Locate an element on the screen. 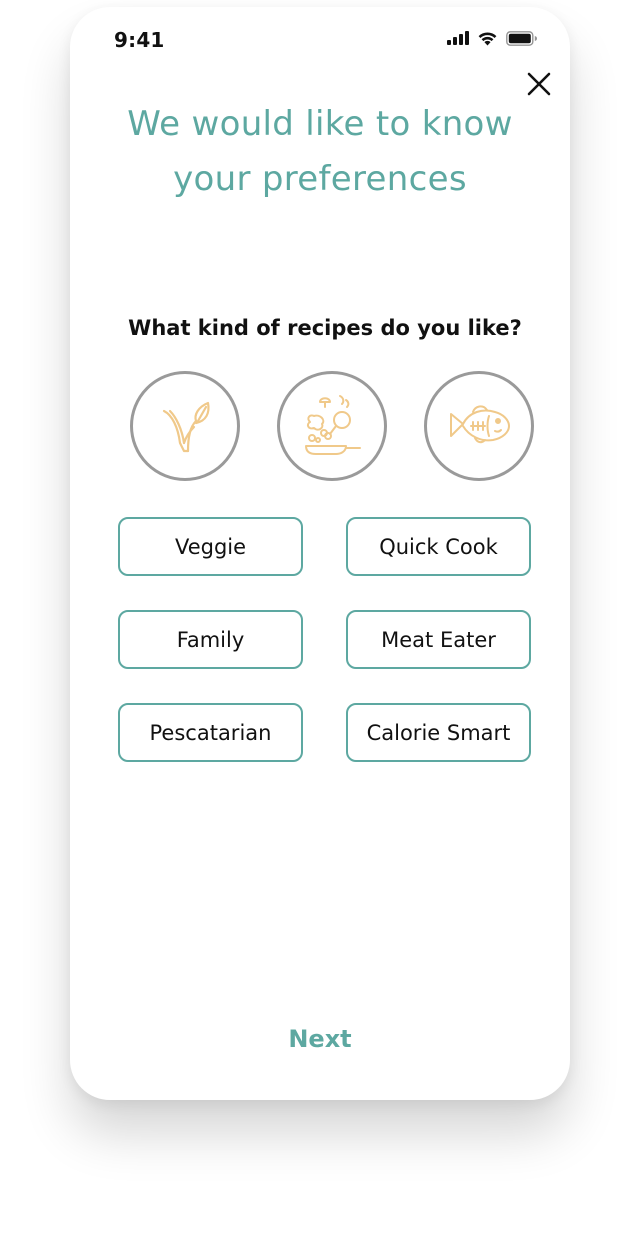  cellular-signal-icon is located at coordinates (458, 38).